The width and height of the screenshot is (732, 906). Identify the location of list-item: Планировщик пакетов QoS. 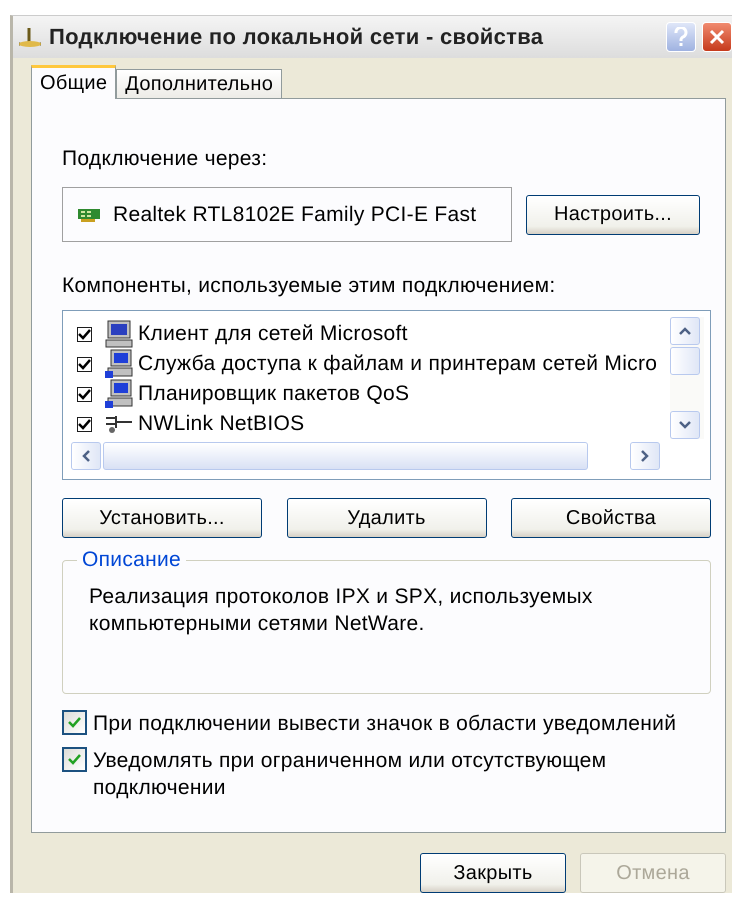
(274, 394).